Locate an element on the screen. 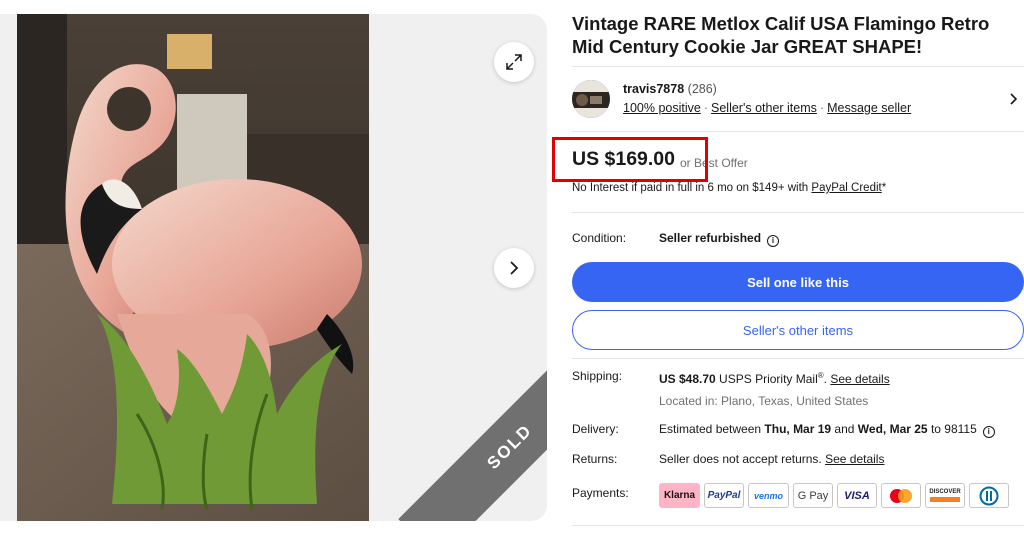 Image resolution: width=1024 pixels, height=541 pixels. item-location: Located in: Plano, Texas, United States is located at coordinates (764, 401).